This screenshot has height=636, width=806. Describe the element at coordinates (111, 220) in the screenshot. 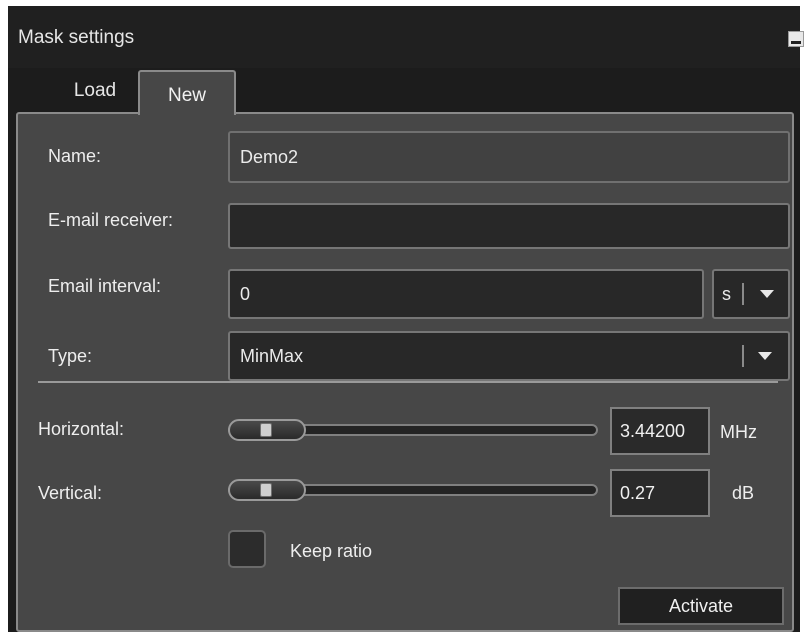

I see `email-receiver-label: E-mail receiver:` at that location.